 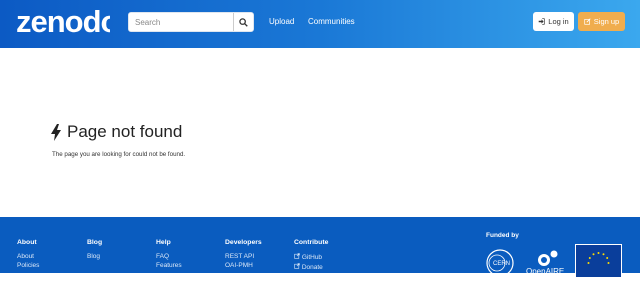 I want to click on footer-heading: Blog, so click(x=95, y=242).